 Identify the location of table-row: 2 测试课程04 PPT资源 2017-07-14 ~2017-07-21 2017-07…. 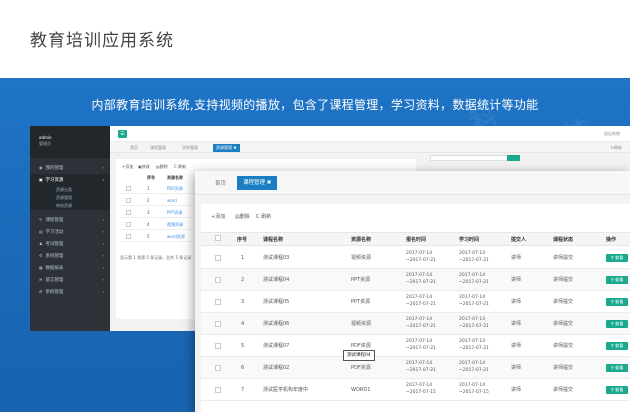
(415, 280).